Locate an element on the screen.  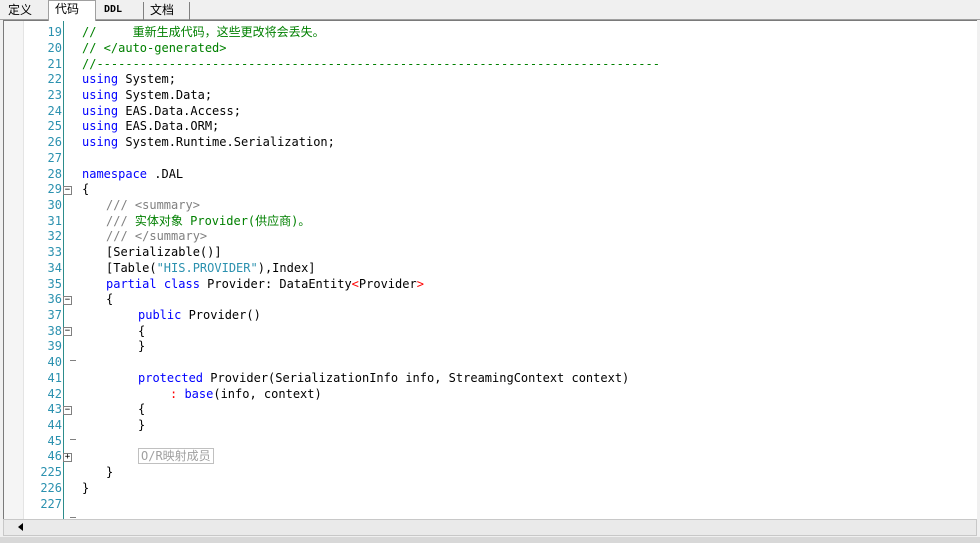
window-bottom-edge is located at coordinates (490, 540).